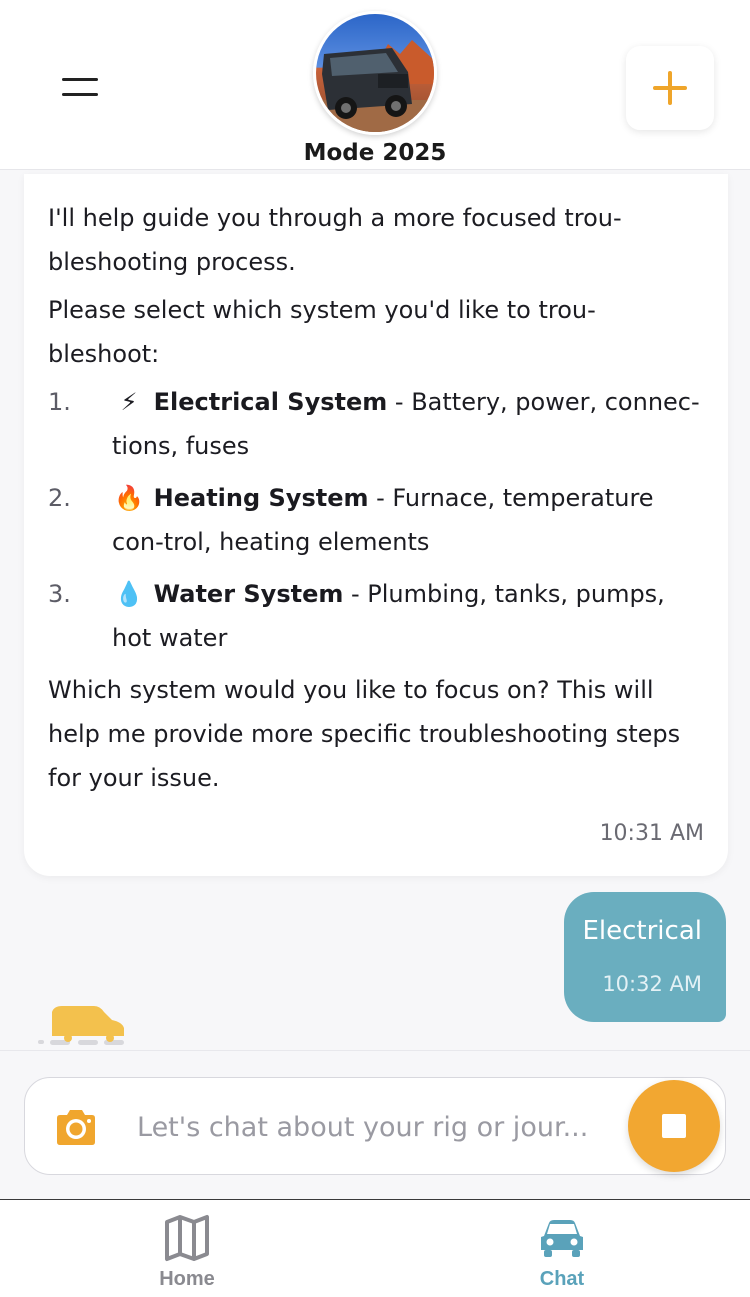  What do you see at coordinates (670, 88) in the screenshot?
I see `add-button` at bounding box center [670, 88].